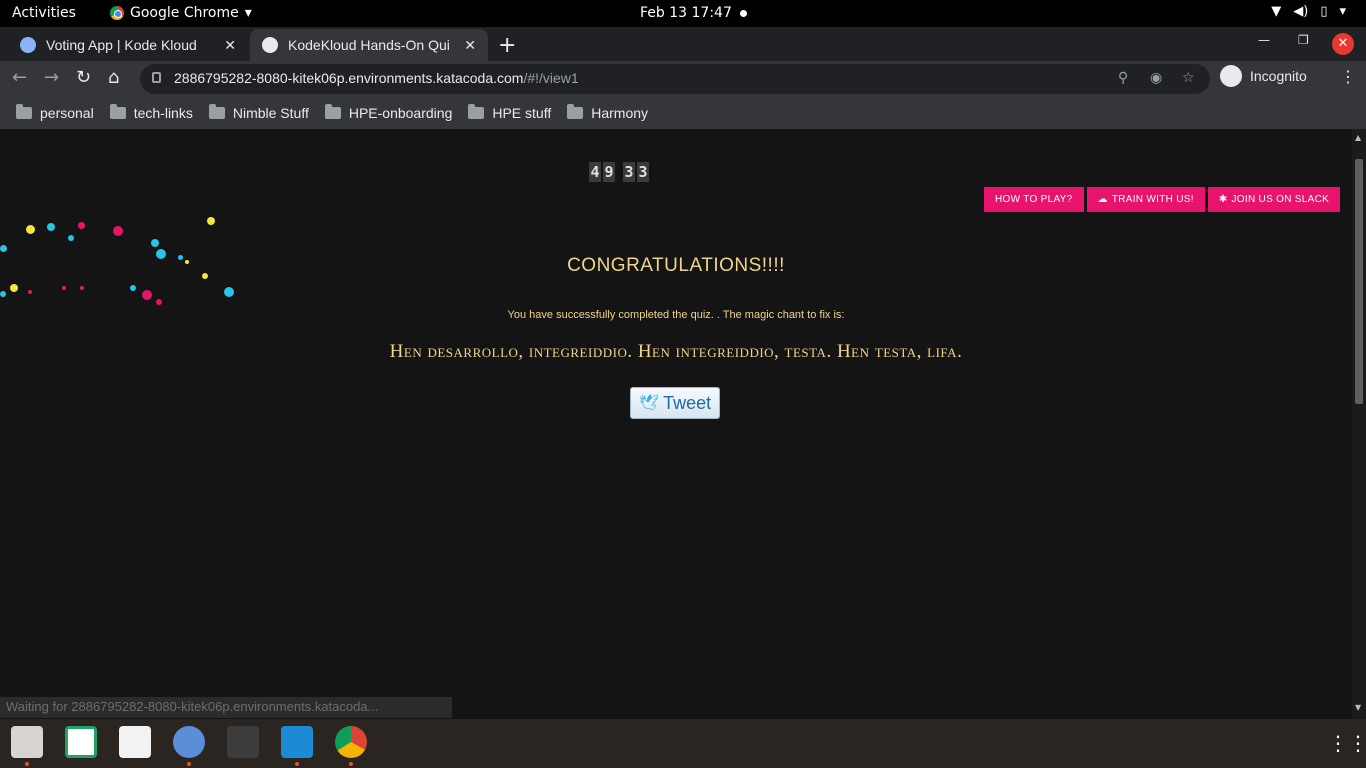 This screenshot has height=768, width=1366. What do you see at coordinates (1343, 44) in the screenshot?
I see `window-close-icon: ✕` at bounding box center [1343, 44].